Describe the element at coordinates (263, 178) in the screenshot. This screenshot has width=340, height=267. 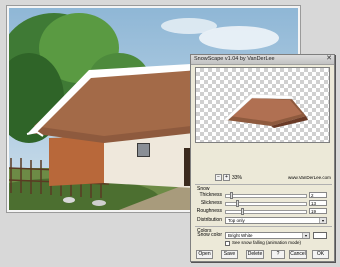
I see `zoom-bar: − + 33% www.VanDerLee.com` at that location.